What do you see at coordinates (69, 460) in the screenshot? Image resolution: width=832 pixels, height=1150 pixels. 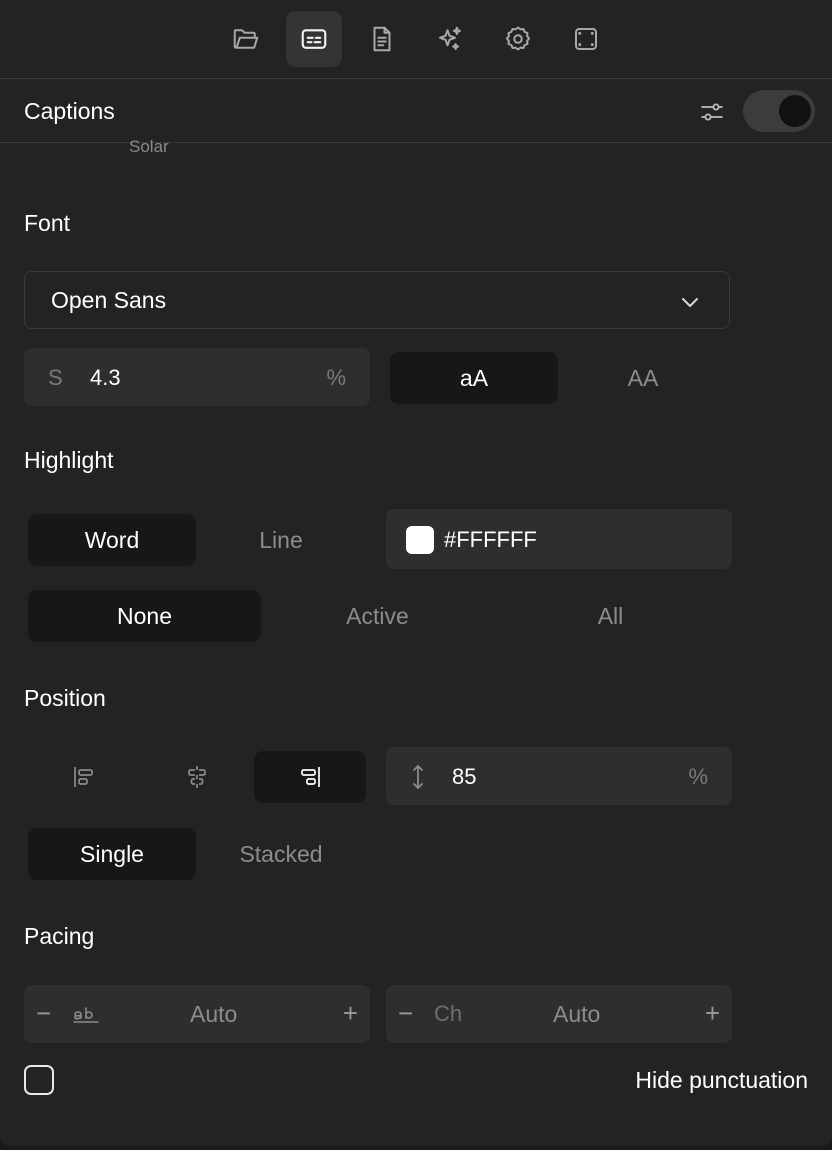 I see `highlight-section-label: Highlight` at bounding box center [69, 460].